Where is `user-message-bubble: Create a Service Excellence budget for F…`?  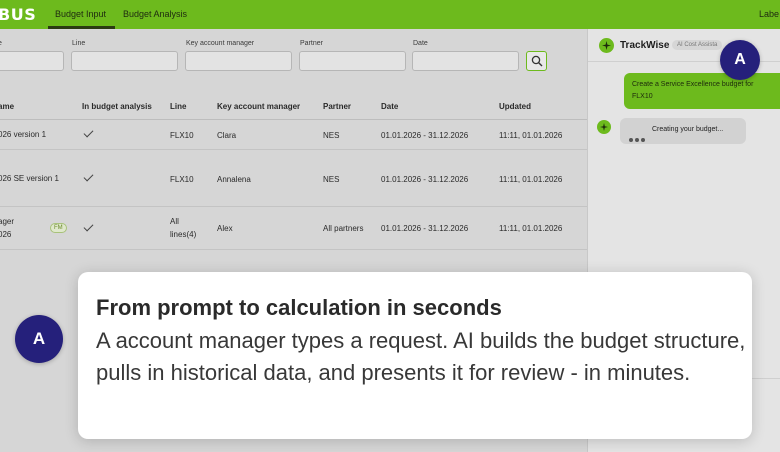
user-message-bubble: Create a Service Excellence budget for F… is located at coordinates (702, 91).